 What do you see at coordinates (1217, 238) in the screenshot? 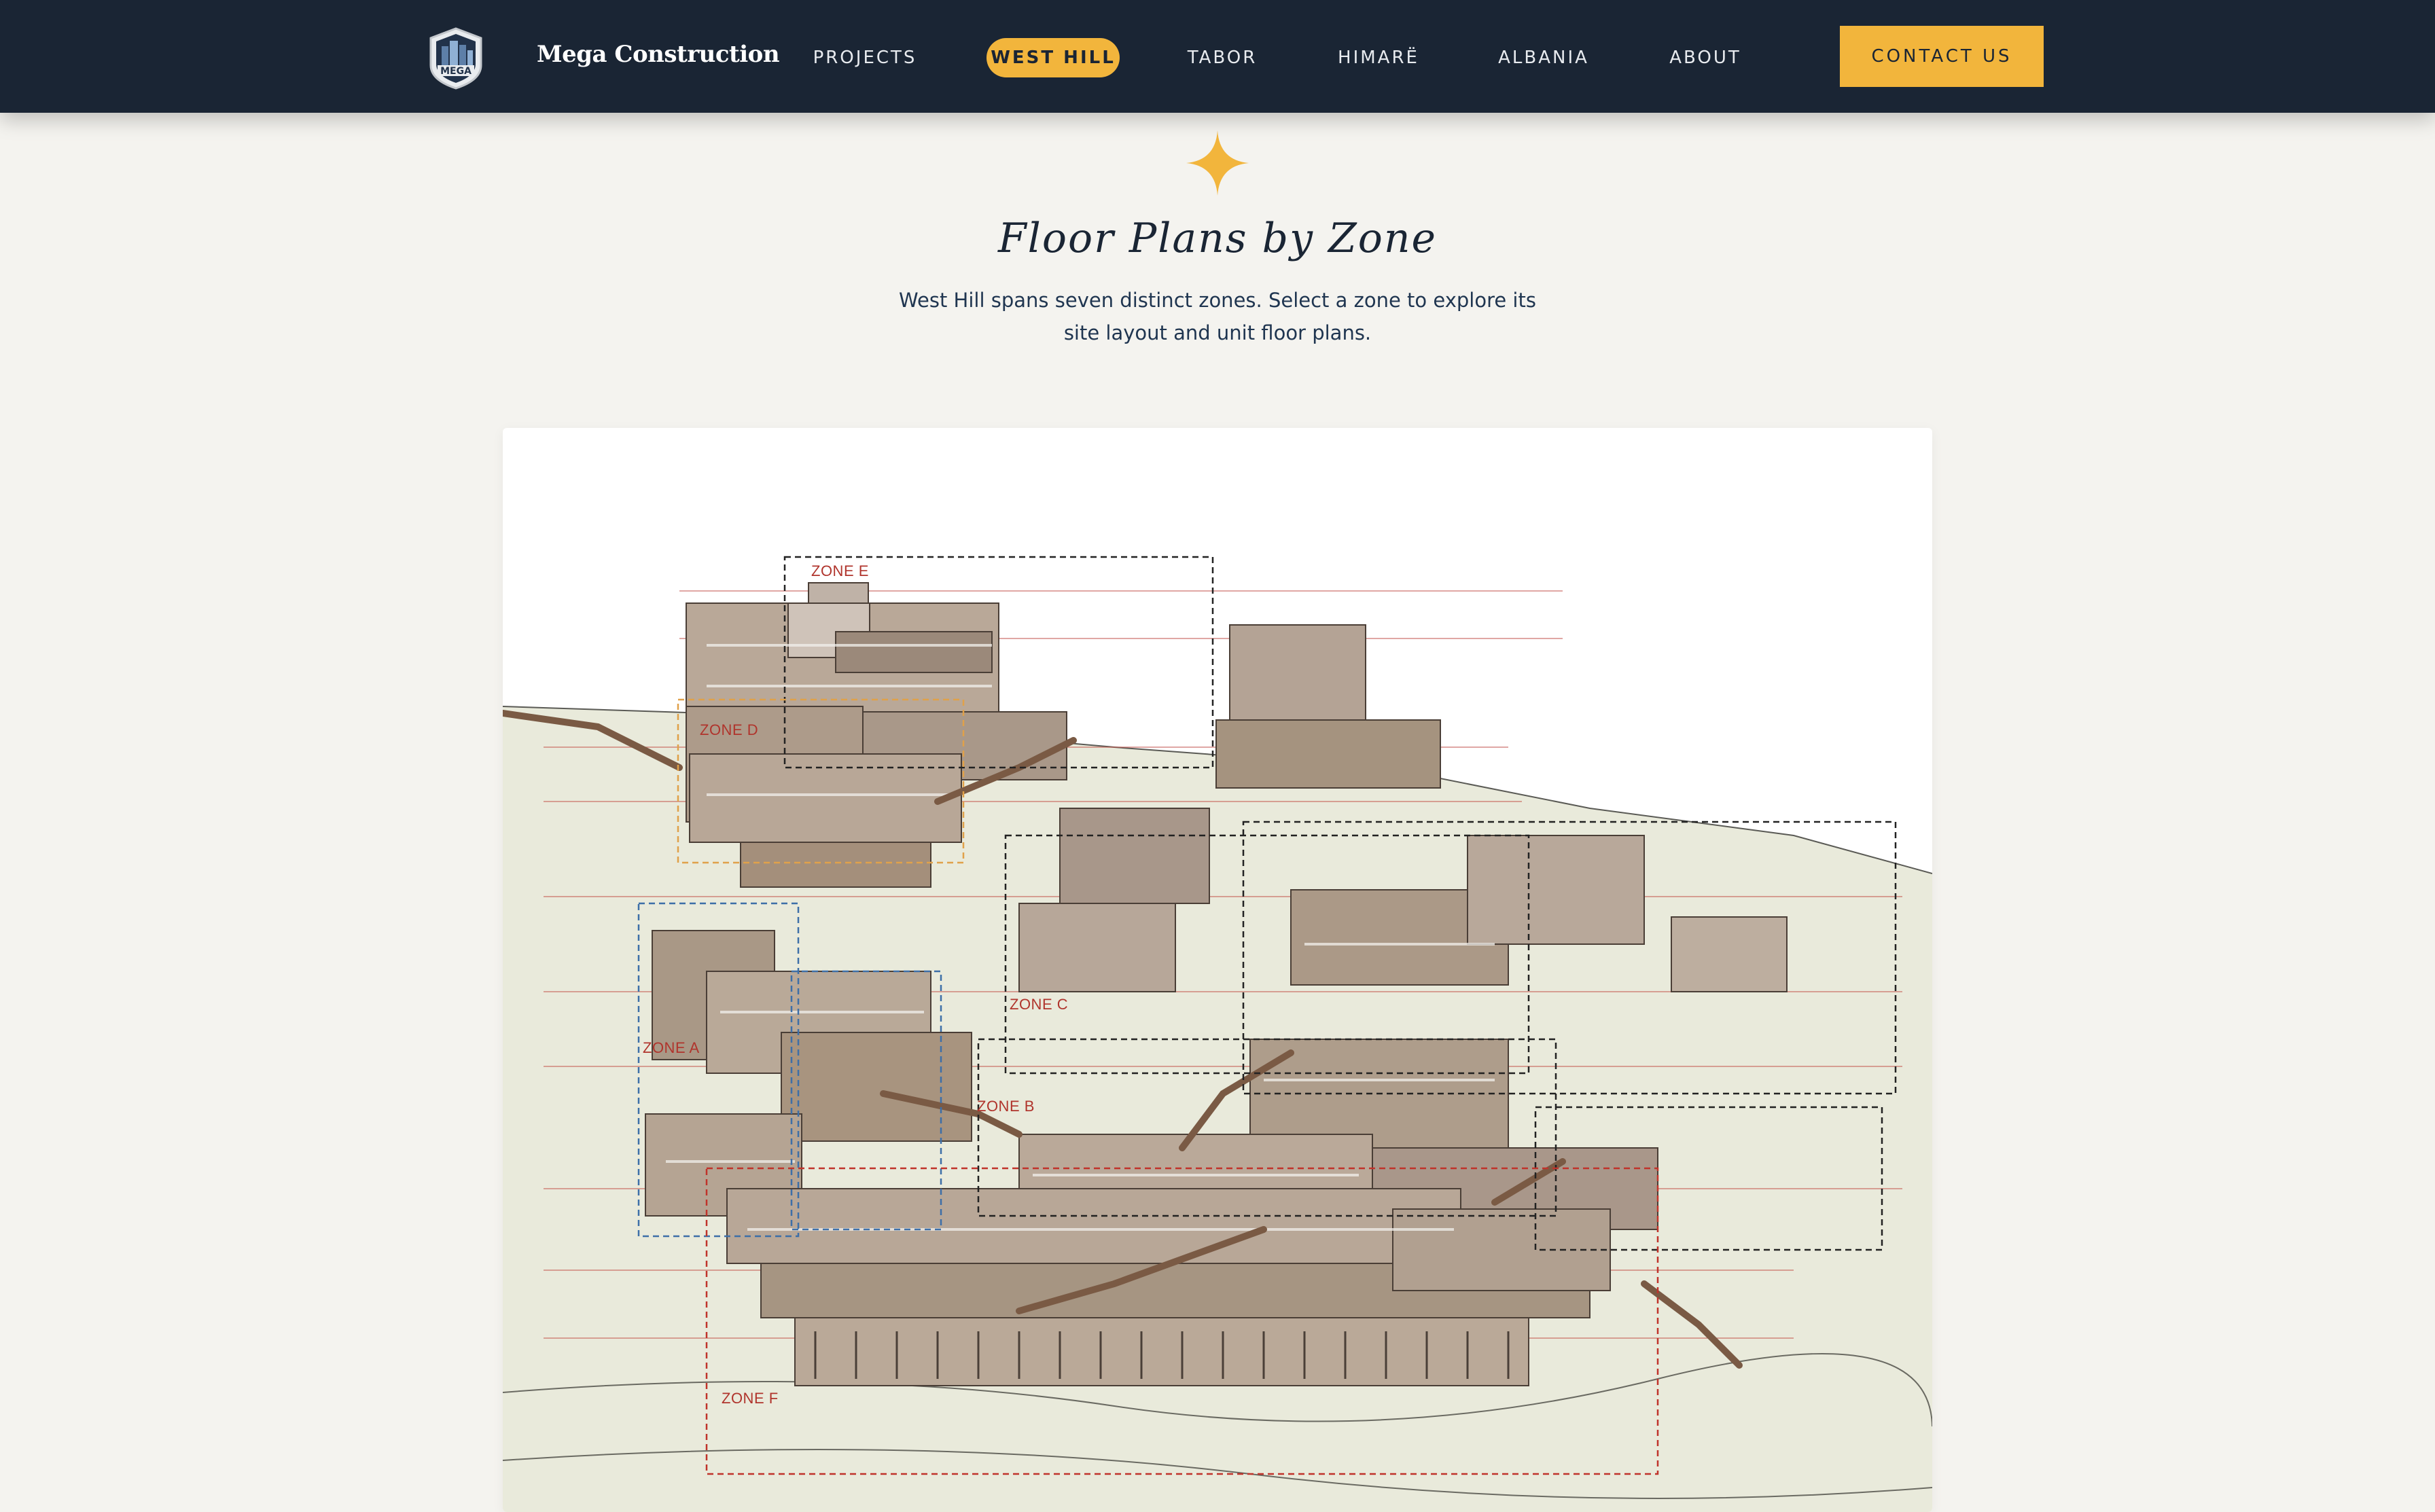
I see `section-title: Floor Plans by Zone` at bounding box center [1217, 238].